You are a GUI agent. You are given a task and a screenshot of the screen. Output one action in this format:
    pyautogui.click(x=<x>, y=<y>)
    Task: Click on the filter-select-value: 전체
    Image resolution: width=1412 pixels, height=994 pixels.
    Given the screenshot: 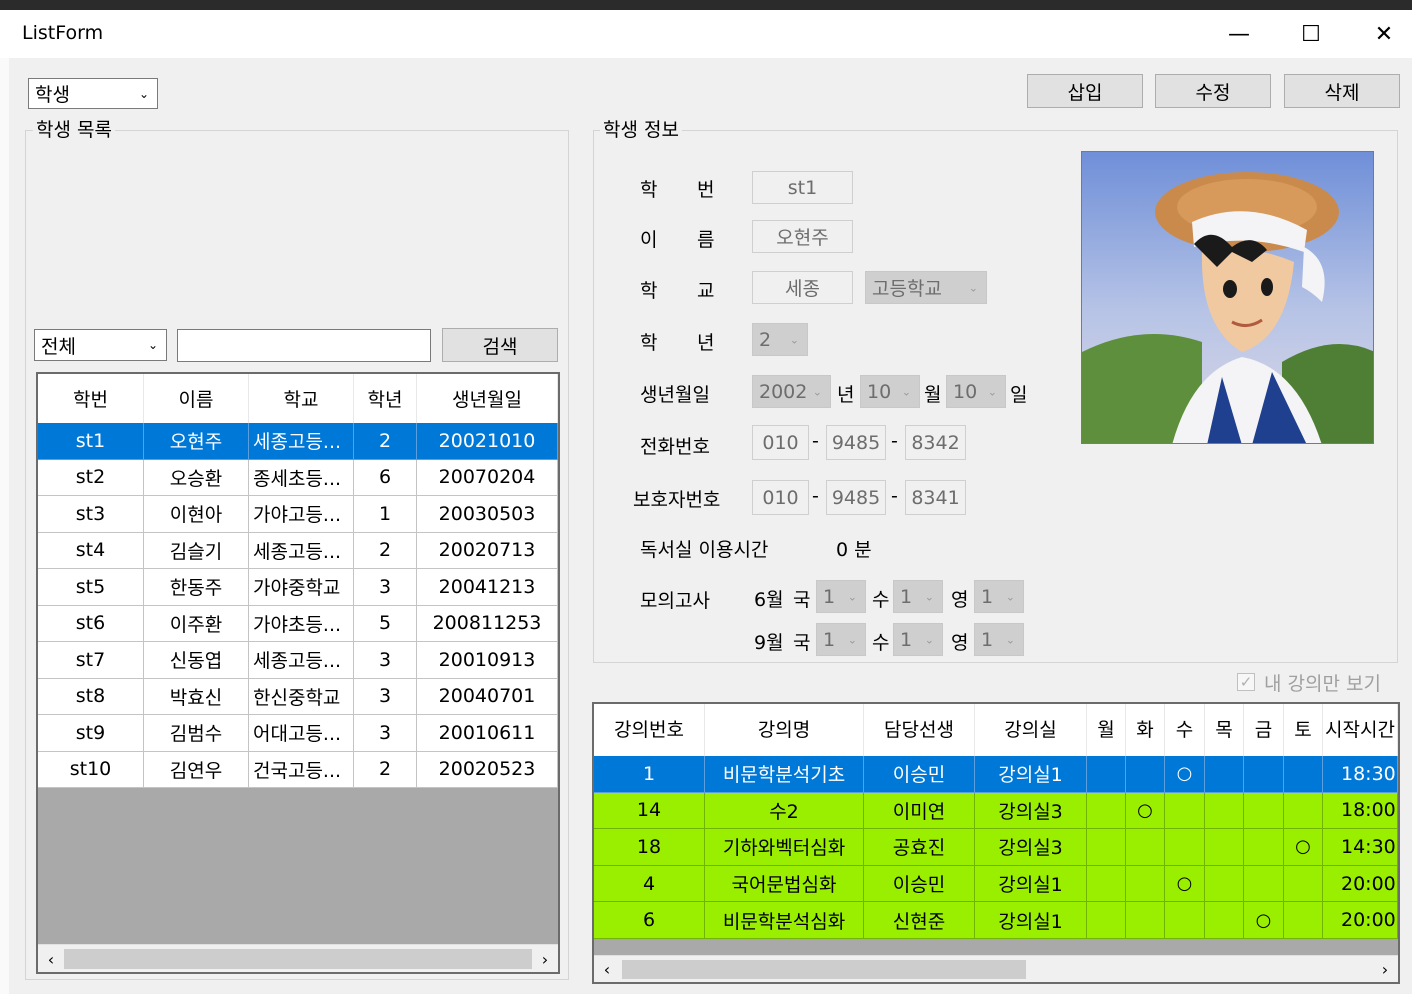 What is the action you would take?
    pyautogui.click(x=58, y=346)
    